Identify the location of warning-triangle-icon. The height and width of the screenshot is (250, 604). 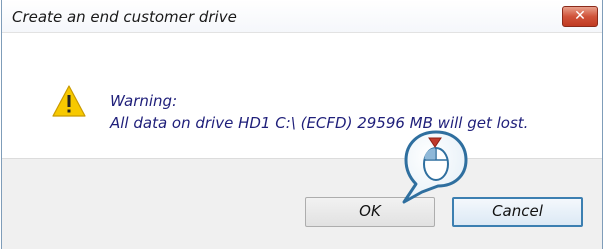
(69, 101).